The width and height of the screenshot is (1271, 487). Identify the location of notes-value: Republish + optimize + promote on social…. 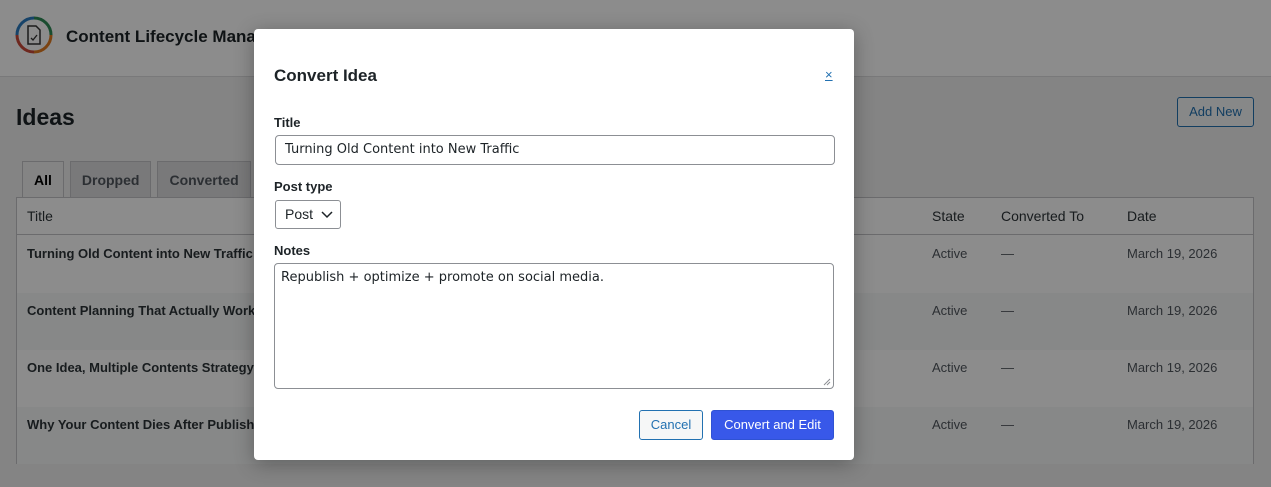
(443, 277).